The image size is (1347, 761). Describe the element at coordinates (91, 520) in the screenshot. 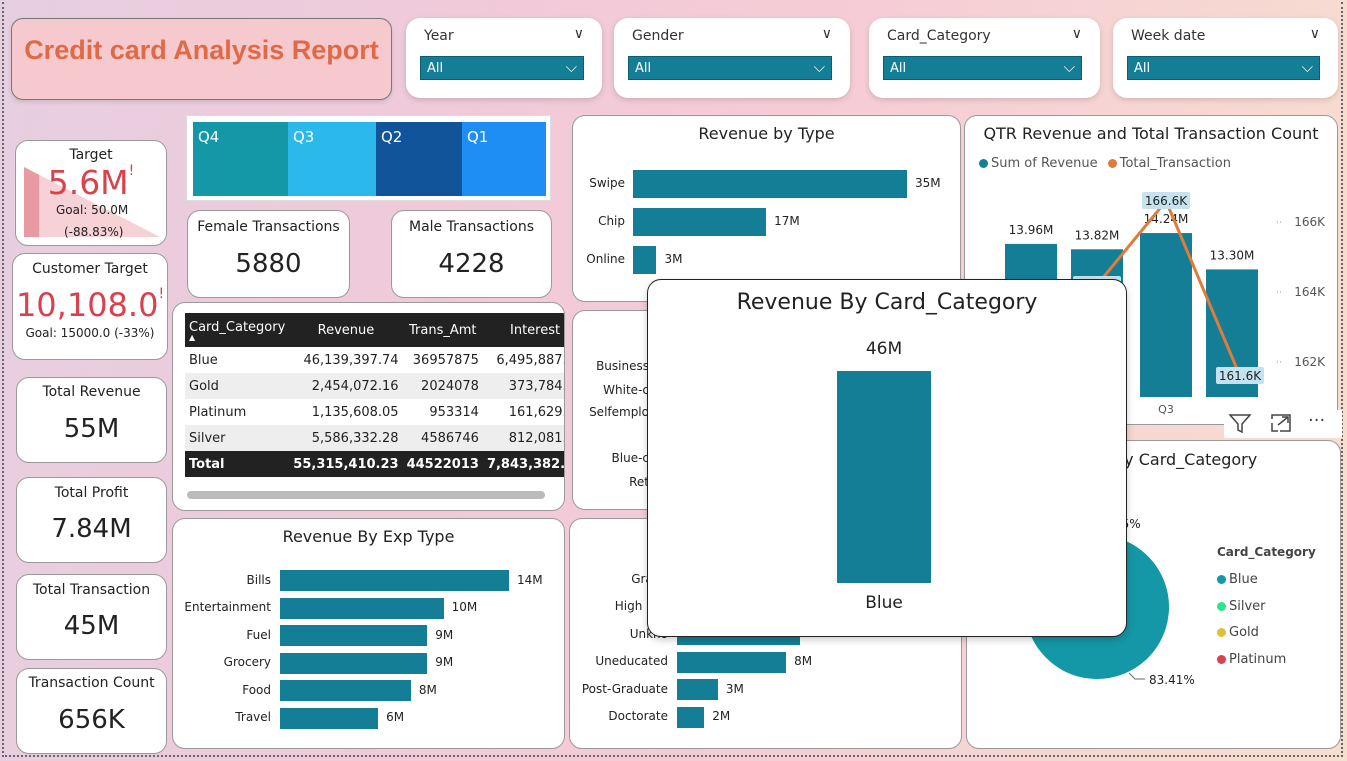

I see `kpi-total-profit: Total Profit 7.84M` at that location.